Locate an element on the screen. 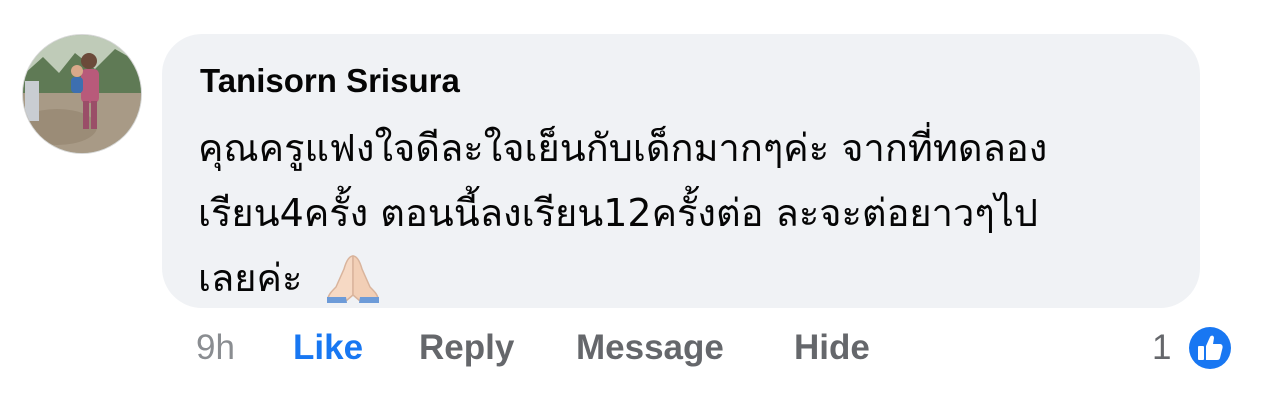 The height and width of the screenshot is (402, 1270). avatar-photo-icon is located at coordinates (82, 94).